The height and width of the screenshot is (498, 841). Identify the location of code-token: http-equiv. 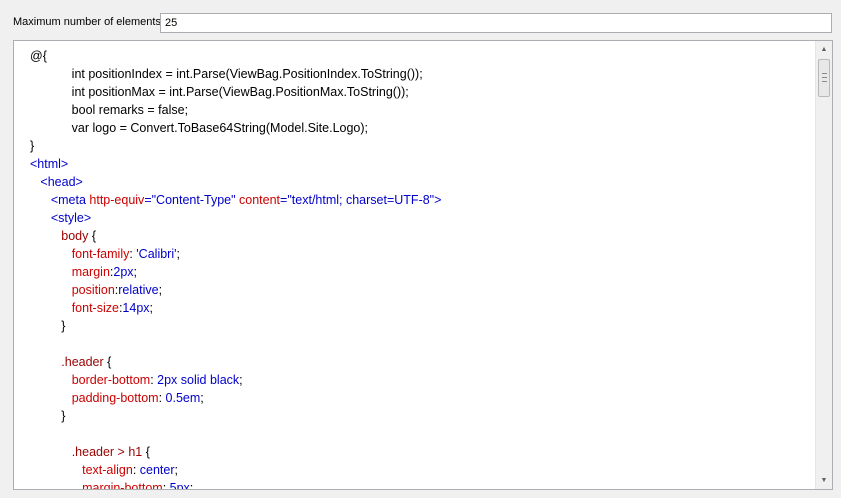
(117, 200).